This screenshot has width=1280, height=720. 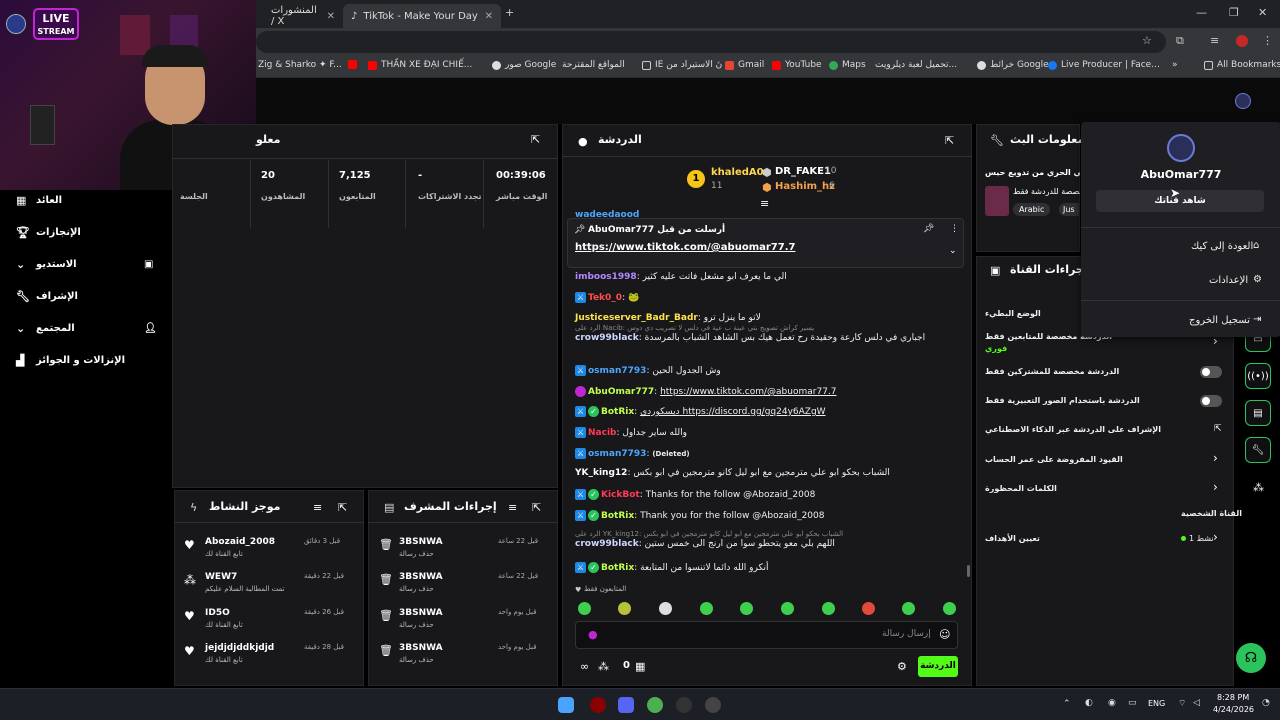 What do you see at coordinates (1262, 12) in the screenshot?
I see `close-window-icon: ✕` at bounding box center [1262, 12].